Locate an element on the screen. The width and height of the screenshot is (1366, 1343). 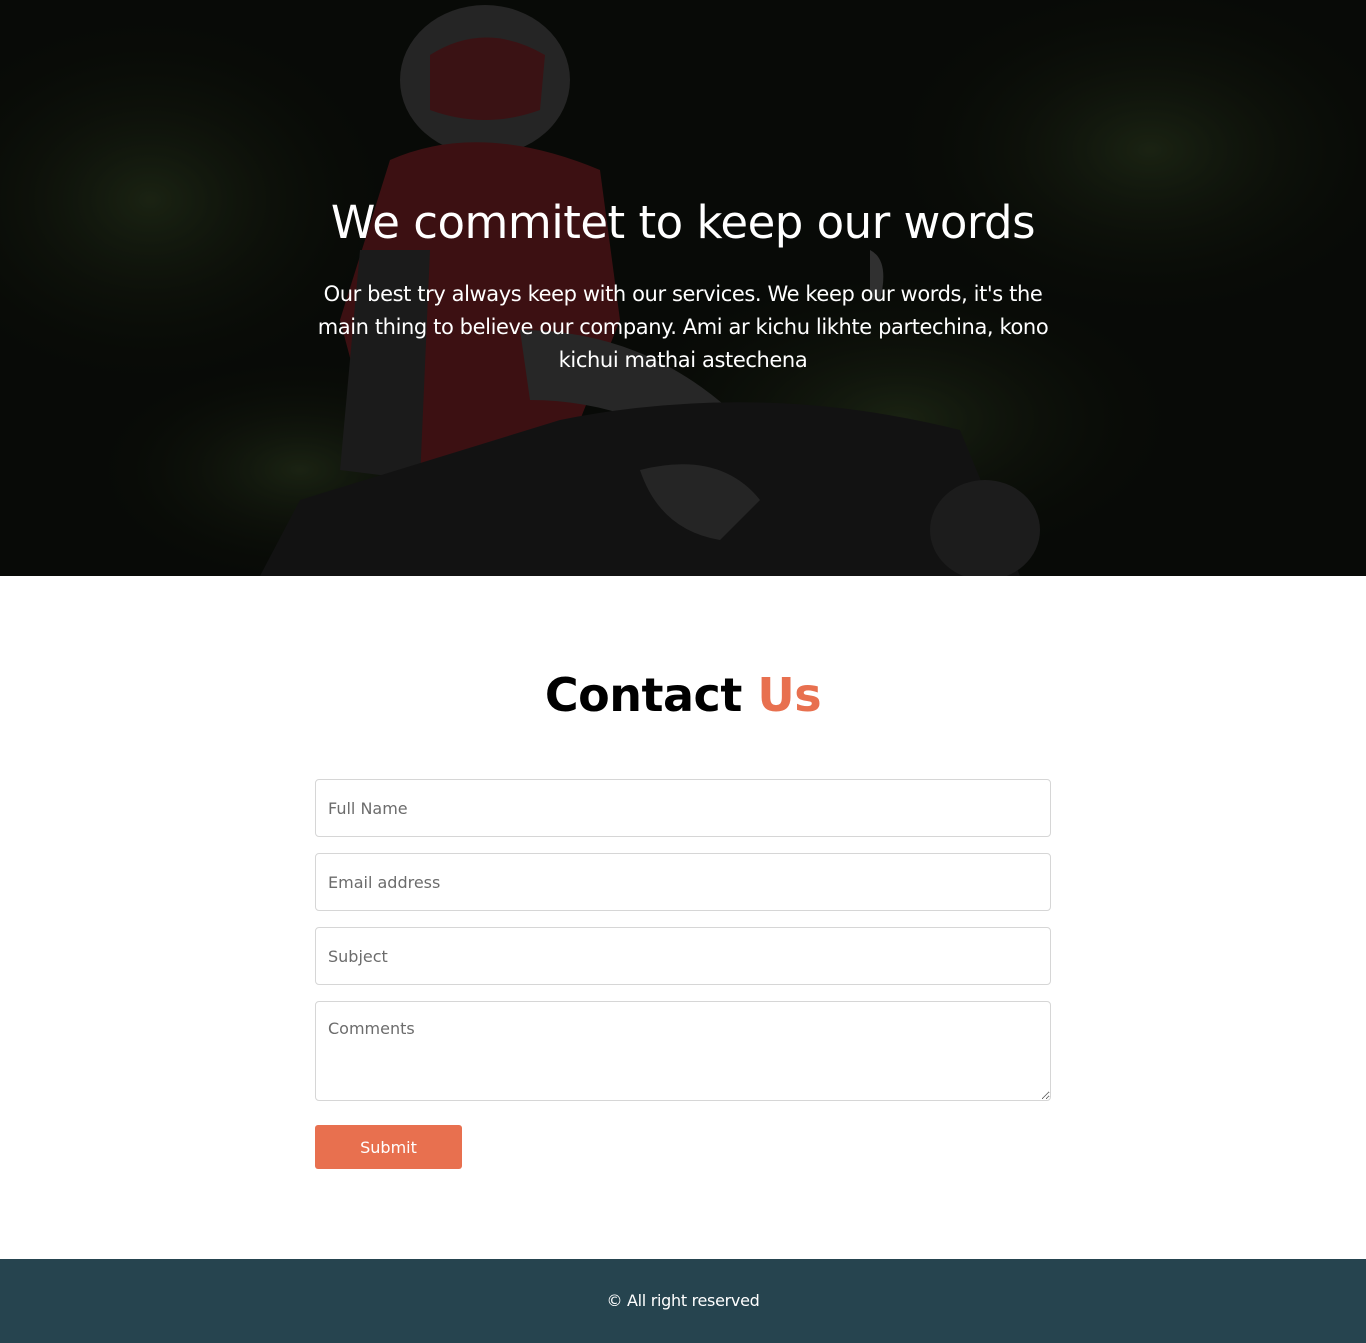
contact-title-main: Contact is located at coordinates (643, 695).